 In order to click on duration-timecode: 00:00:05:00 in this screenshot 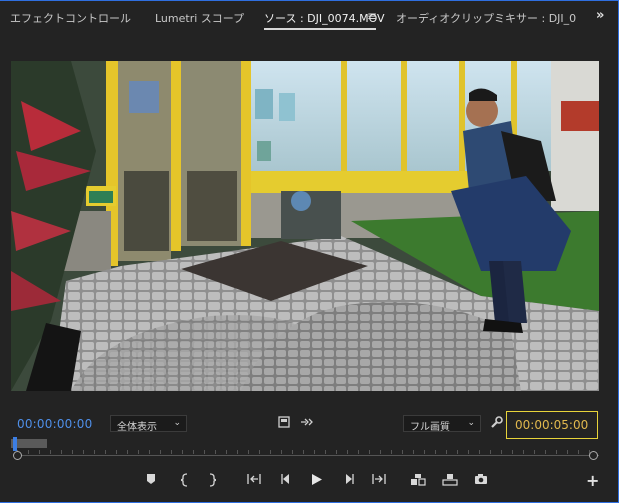, I will do `click(552, 425)`.